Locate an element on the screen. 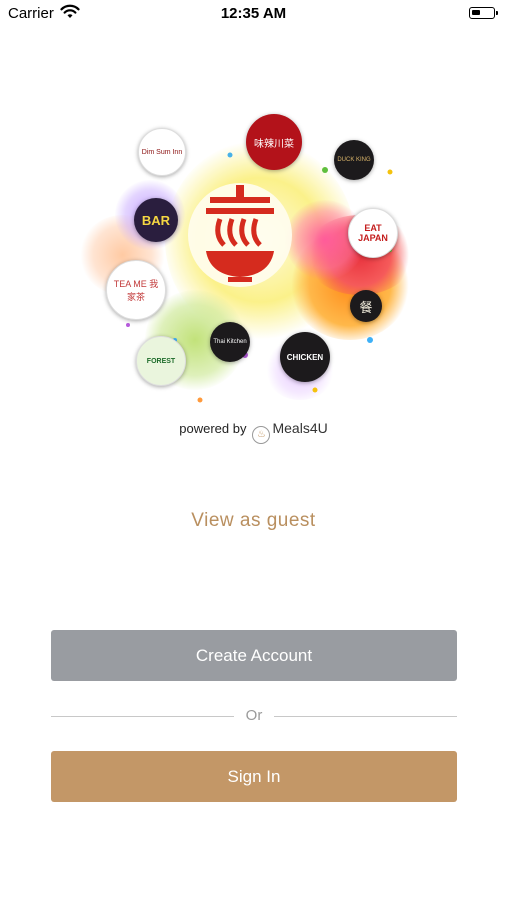 The height and width of the screenshot is (900, 507). thai-kitchen-logo-text: Thai Kitchen is located at coordinates (230, 342).